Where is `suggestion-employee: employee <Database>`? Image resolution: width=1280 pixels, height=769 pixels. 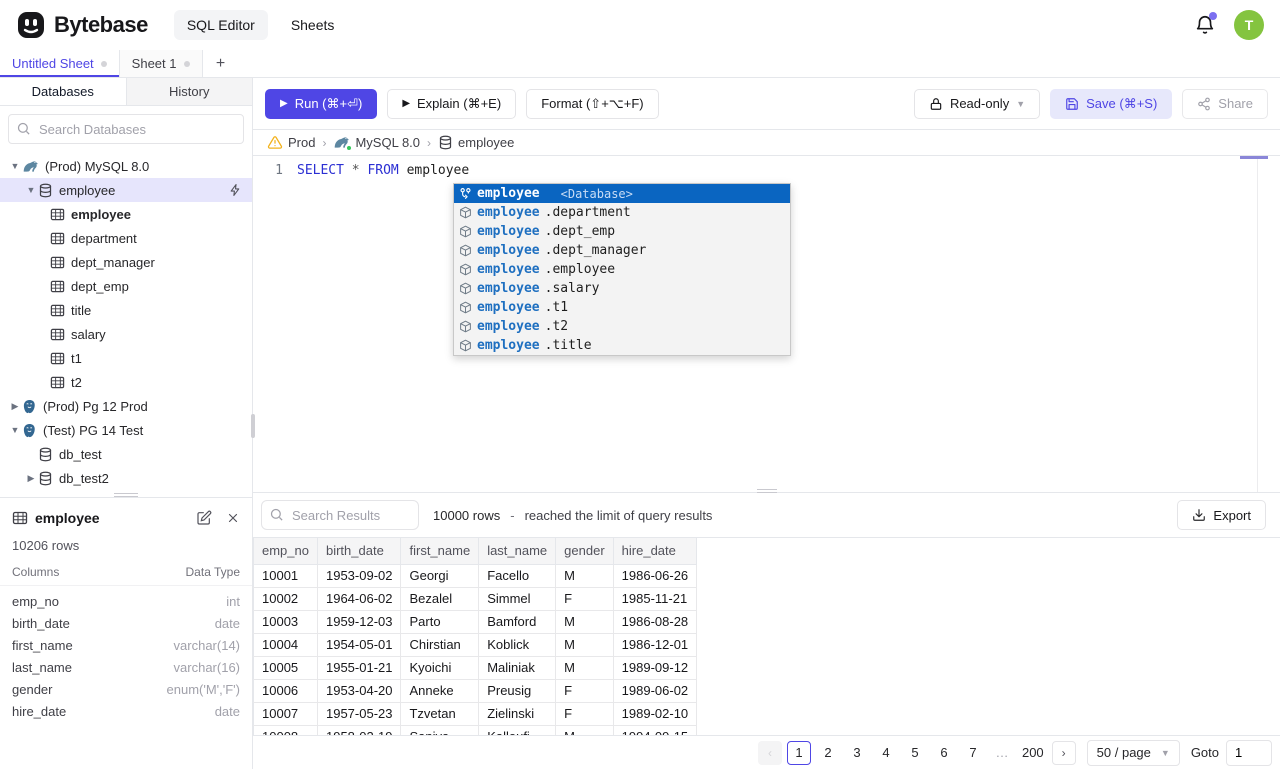
suggestion-employee: employee <Database> is located at coordinates (622, 193).